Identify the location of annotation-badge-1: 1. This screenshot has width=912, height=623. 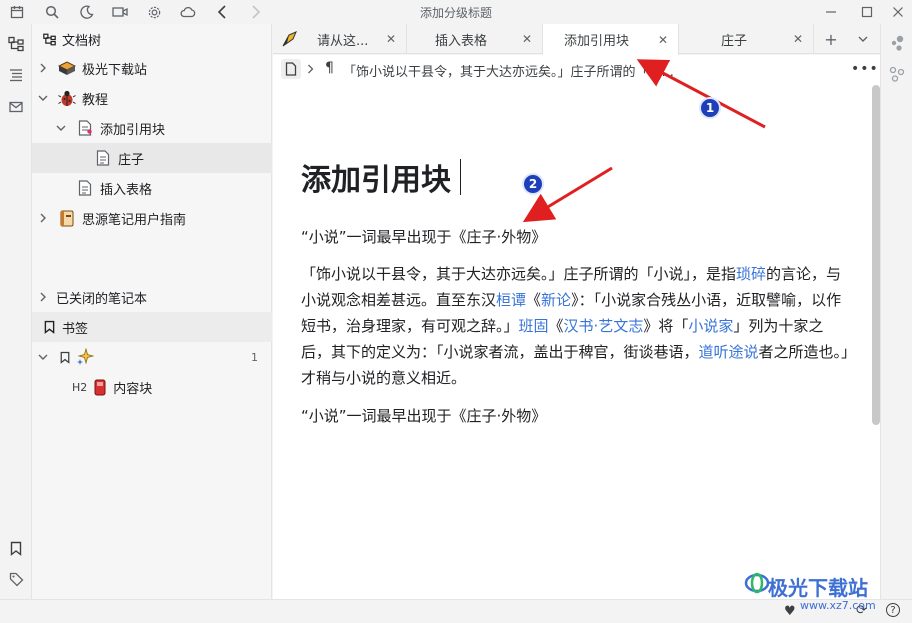
(710, 108).